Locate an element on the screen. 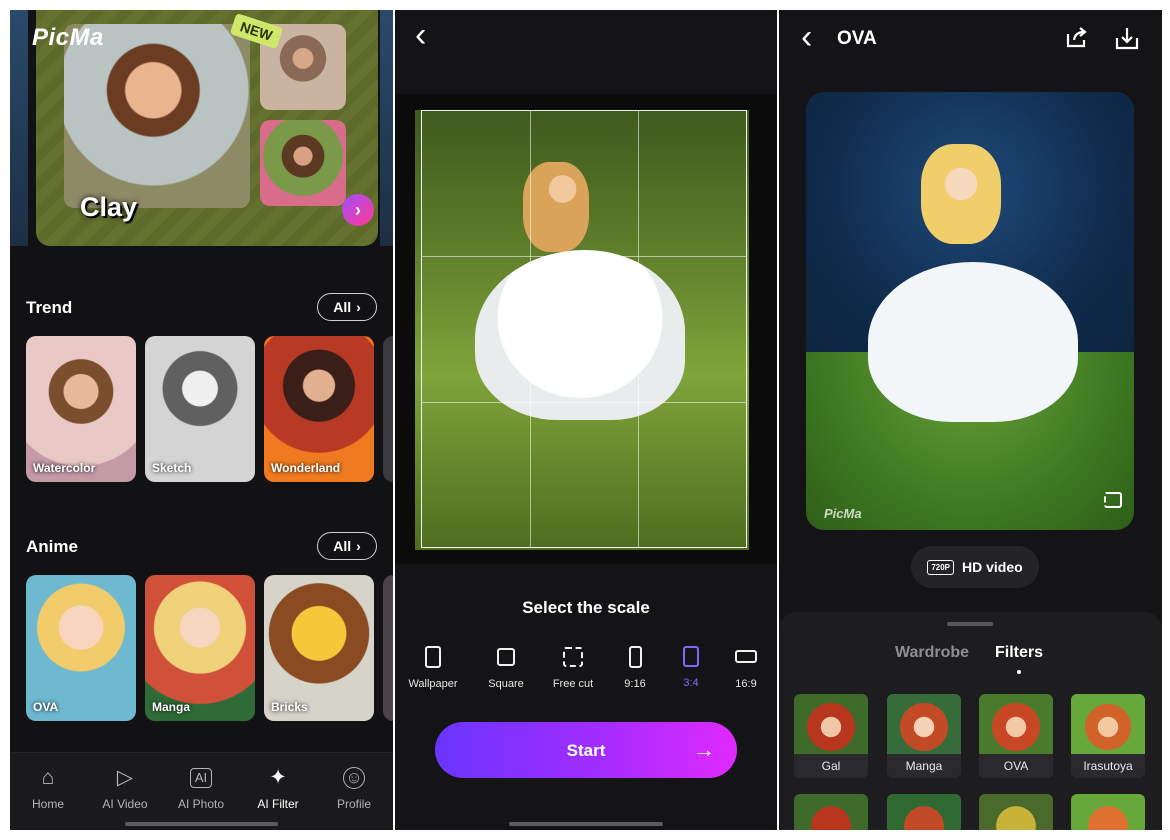 Image resolution: width=1170 pixels, height=840 pixels. filter-sheet: Wardrobe Filters Gal Manga OVA Irasutoya is located at coordinates (970, 721).